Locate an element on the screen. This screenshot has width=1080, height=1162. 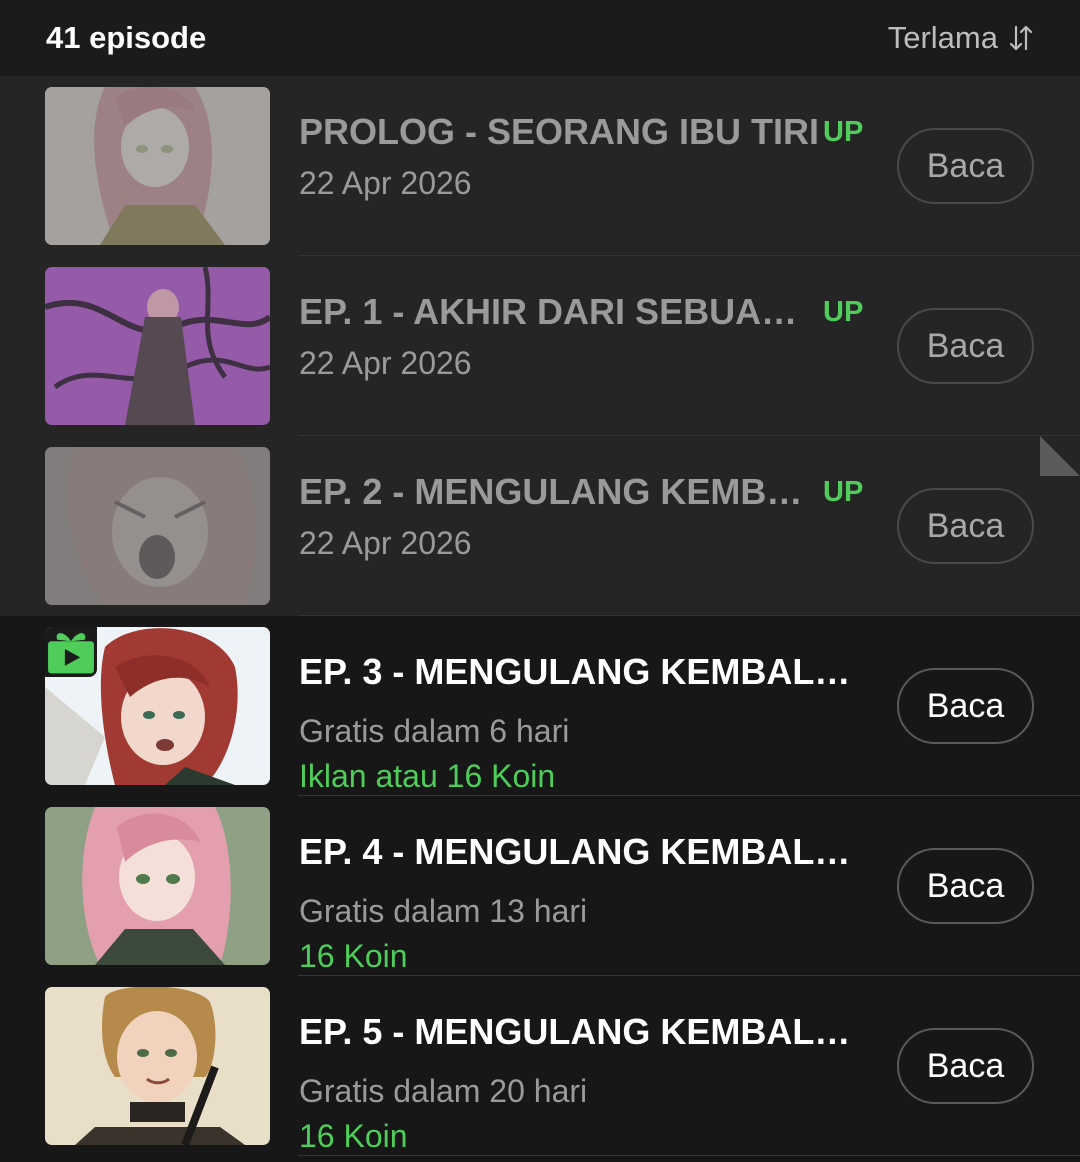
free-countdown: Gratis dalam 20 hari is located at coordinates (443, 1091).